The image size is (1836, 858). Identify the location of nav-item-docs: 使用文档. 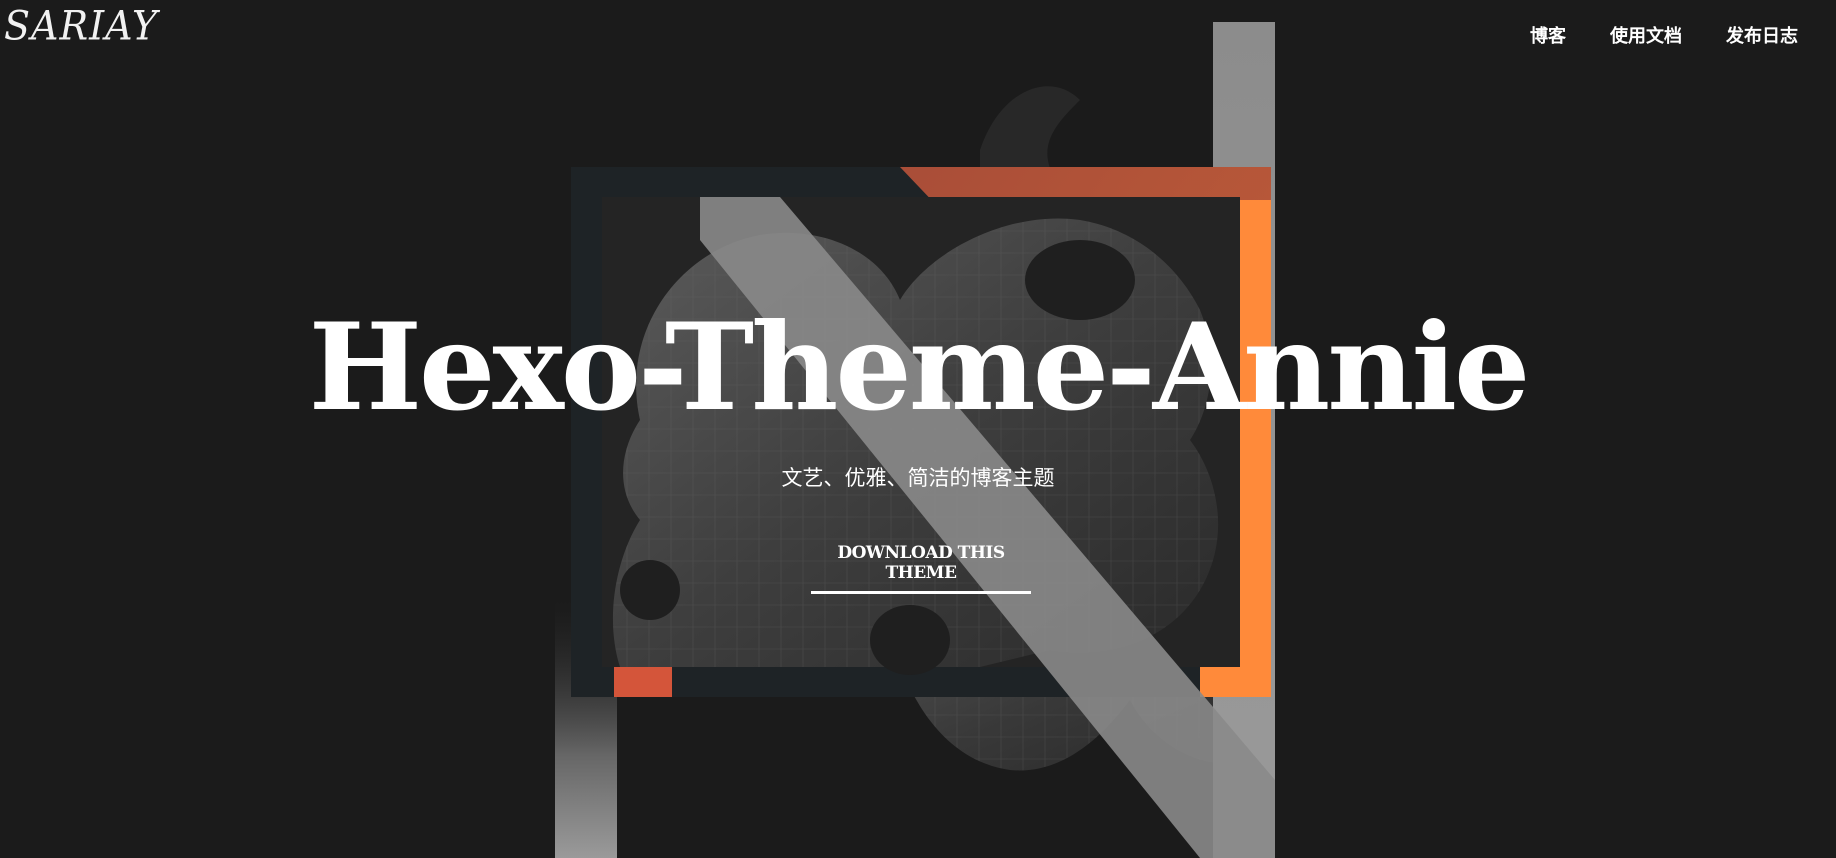
(1646, 35).